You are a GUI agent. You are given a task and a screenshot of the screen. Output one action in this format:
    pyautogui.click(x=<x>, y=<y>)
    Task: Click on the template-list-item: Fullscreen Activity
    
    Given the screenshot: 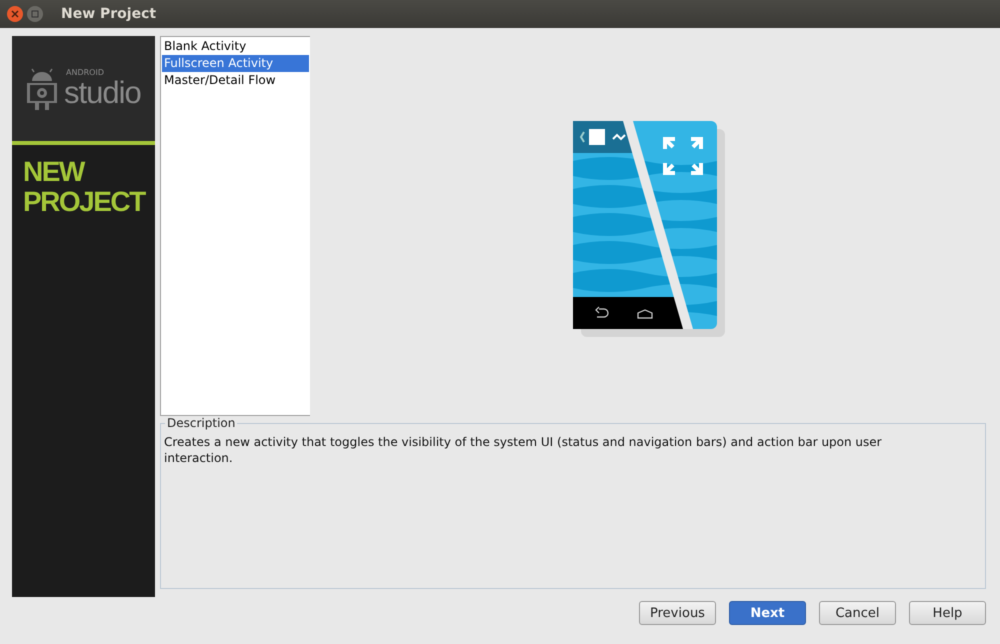 What is the action you would take?
    pyautogui.click(x=235, y=63)
    